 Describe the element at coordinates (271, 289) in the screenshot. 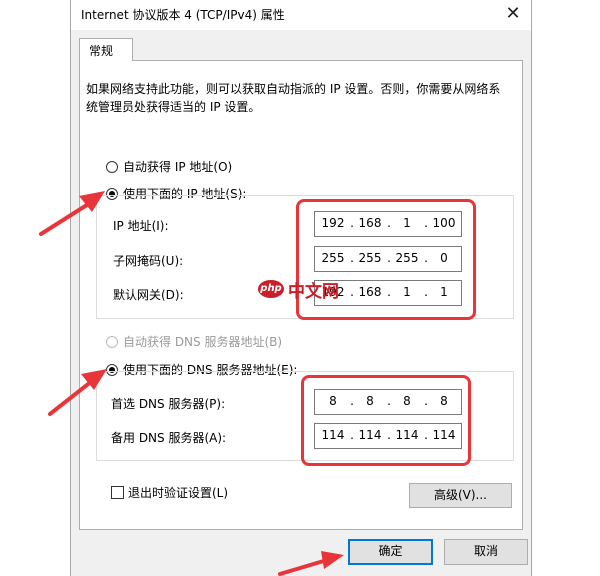

I see `php-logo-icon: php` at that location.